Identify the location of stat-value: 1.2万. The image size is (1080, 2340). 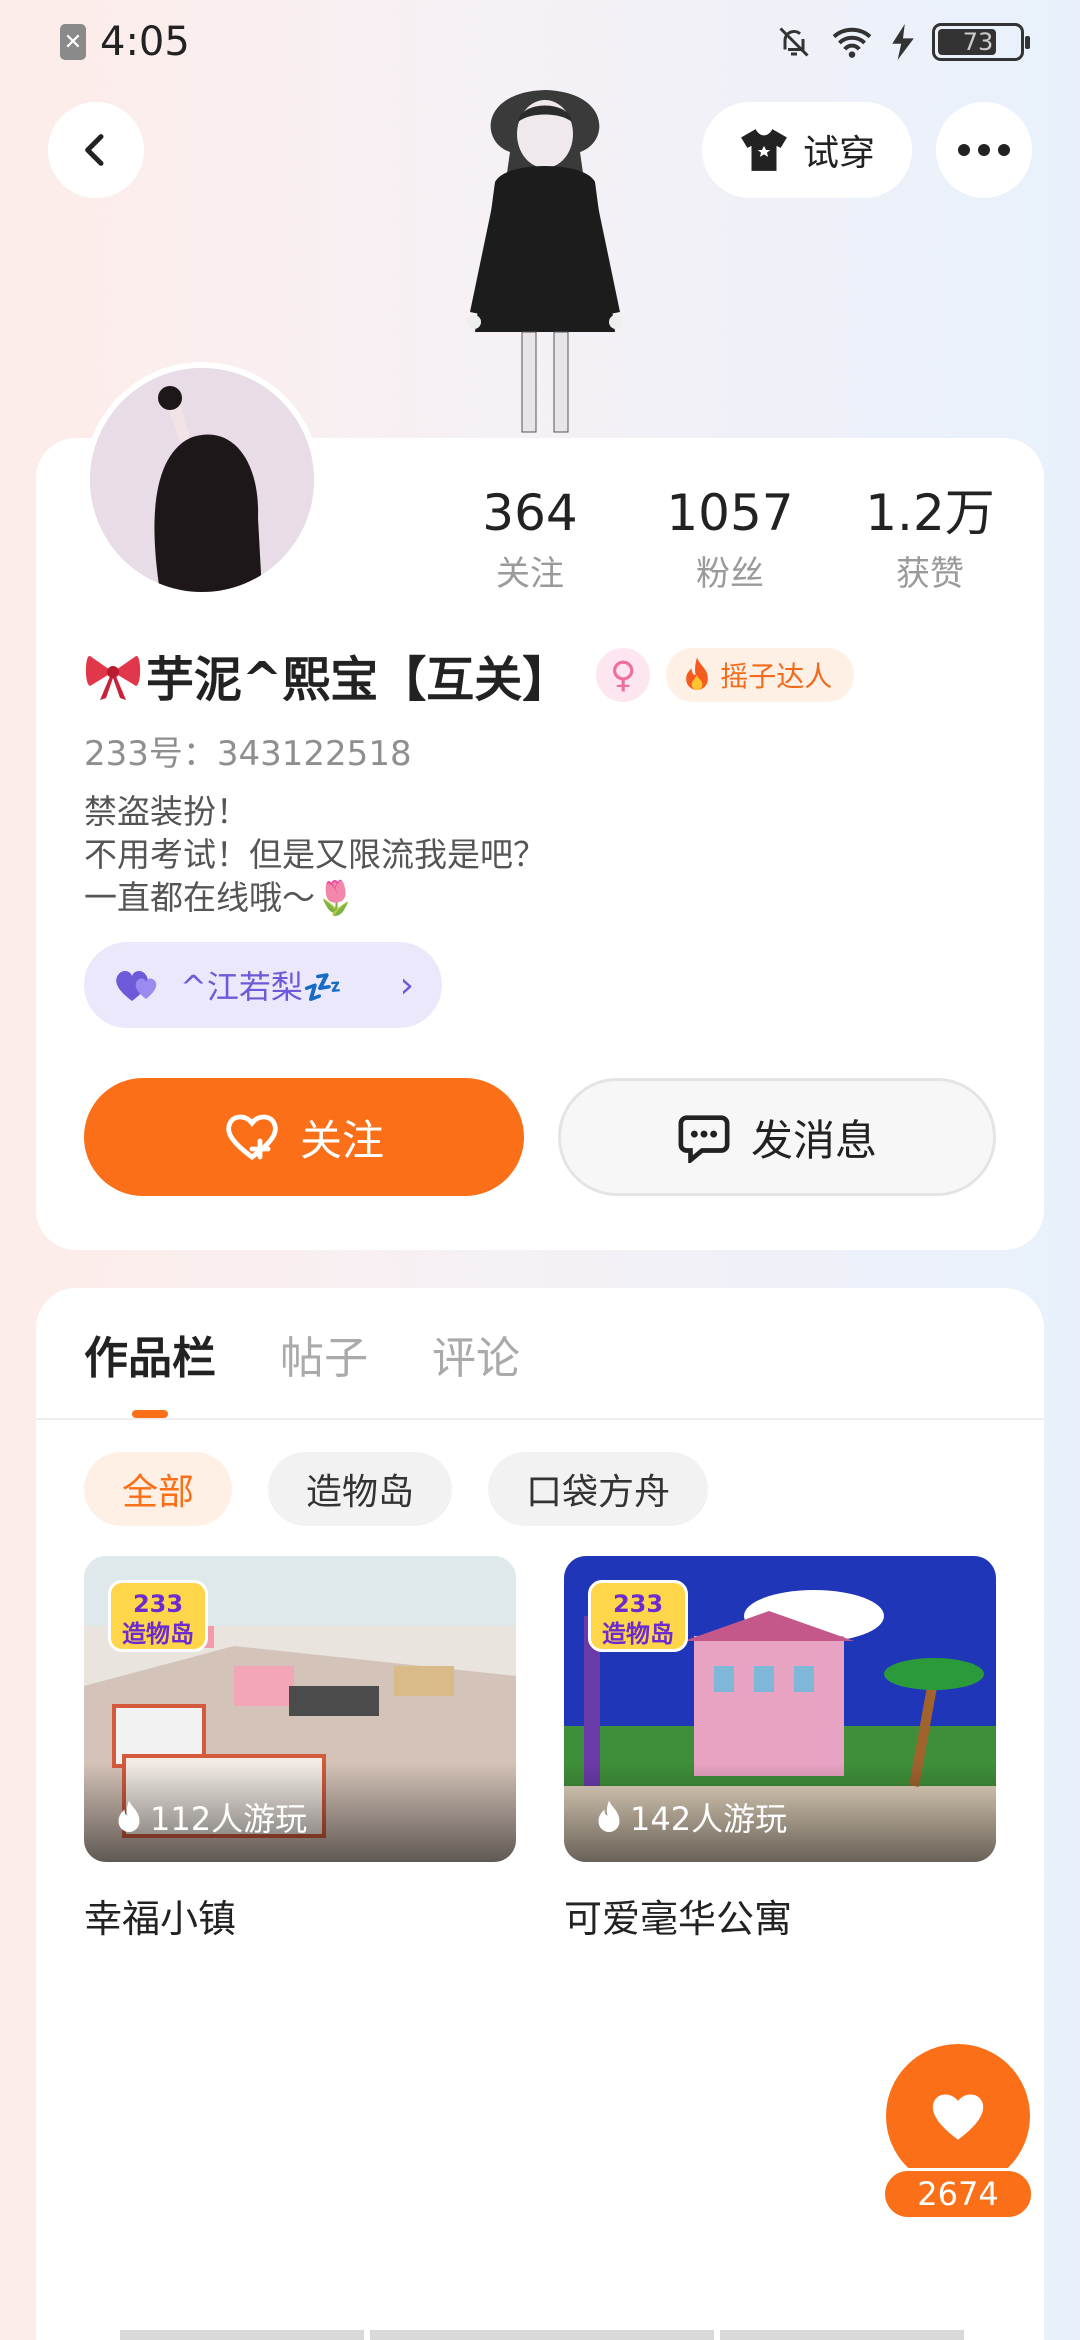
(930, 513).